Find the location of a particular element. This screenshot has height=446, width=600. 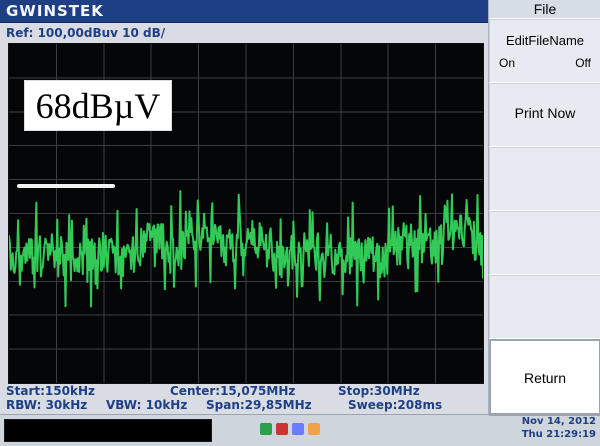

level-label: 68dBµV is located at coordinates (98, 105).